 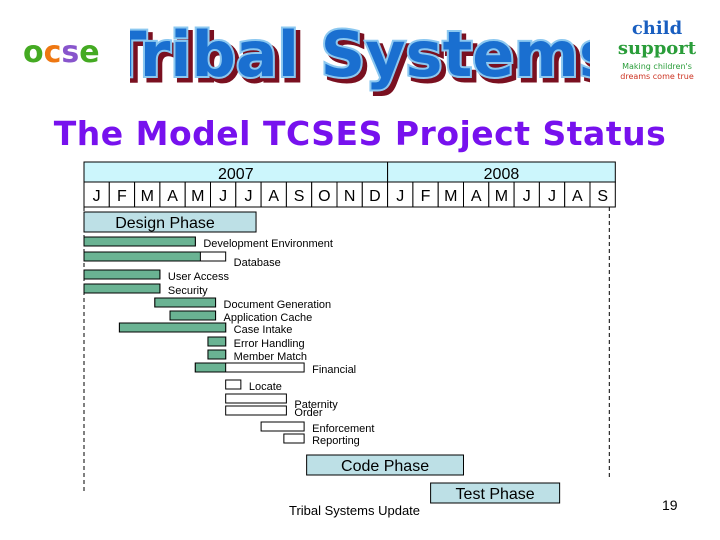 What do you see at coordinates (188, 291) in the screenshot?
I see `task-label: Security` at bounding box center [188, 291].